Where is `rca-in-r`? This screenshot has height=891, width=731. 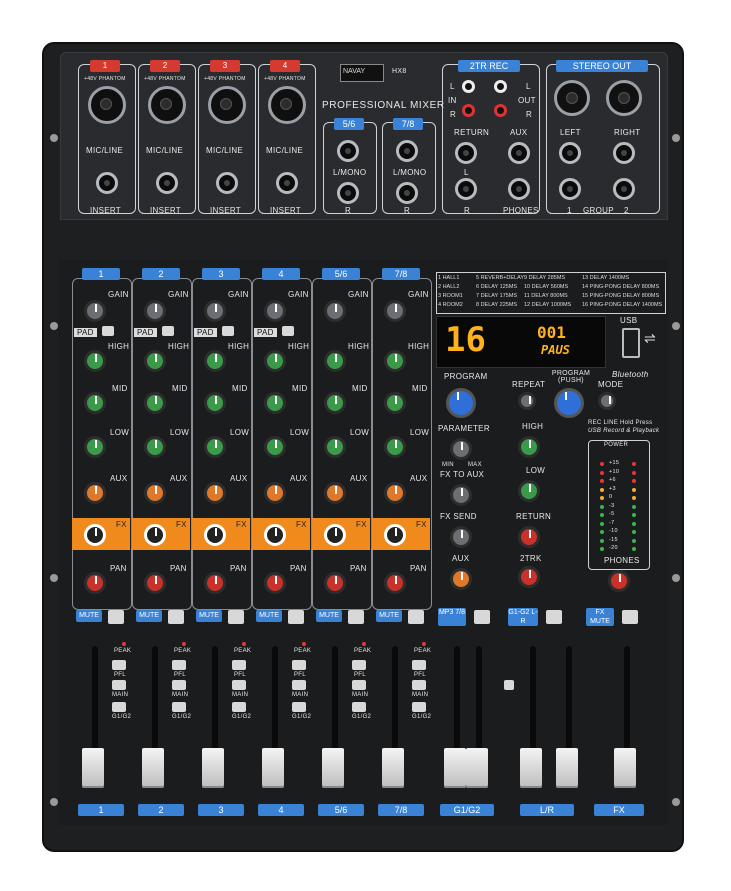
rca-in-r is located at coordinates (468, 110).